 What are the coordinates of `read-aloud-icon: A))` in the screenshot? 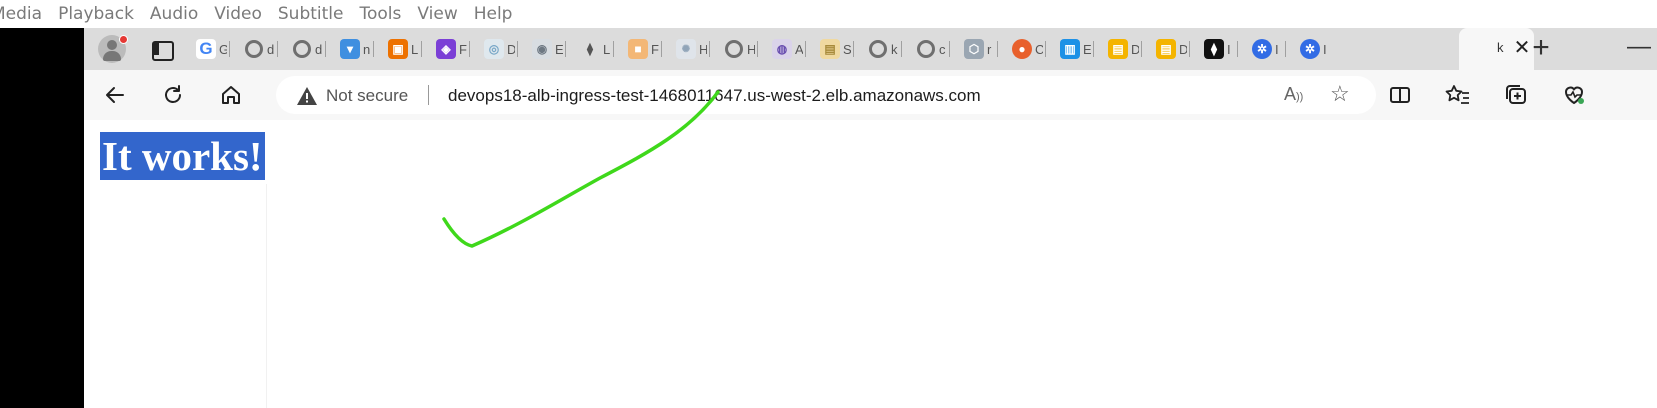 It's located at (1293, 94).